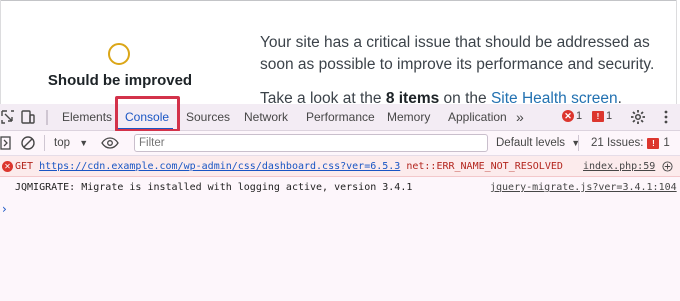 The width and height of the screenshot is (680, 301). I want to click on inspect-element-icon, so click(8, 117).